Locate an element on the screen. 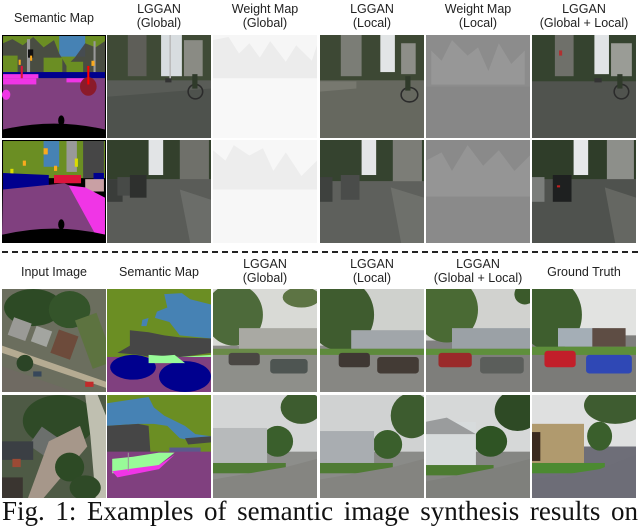 The height and width of the screenshot is (527, 640). header-bottom-ground-truth: Ground Truth is located at coordinates (584, 272).